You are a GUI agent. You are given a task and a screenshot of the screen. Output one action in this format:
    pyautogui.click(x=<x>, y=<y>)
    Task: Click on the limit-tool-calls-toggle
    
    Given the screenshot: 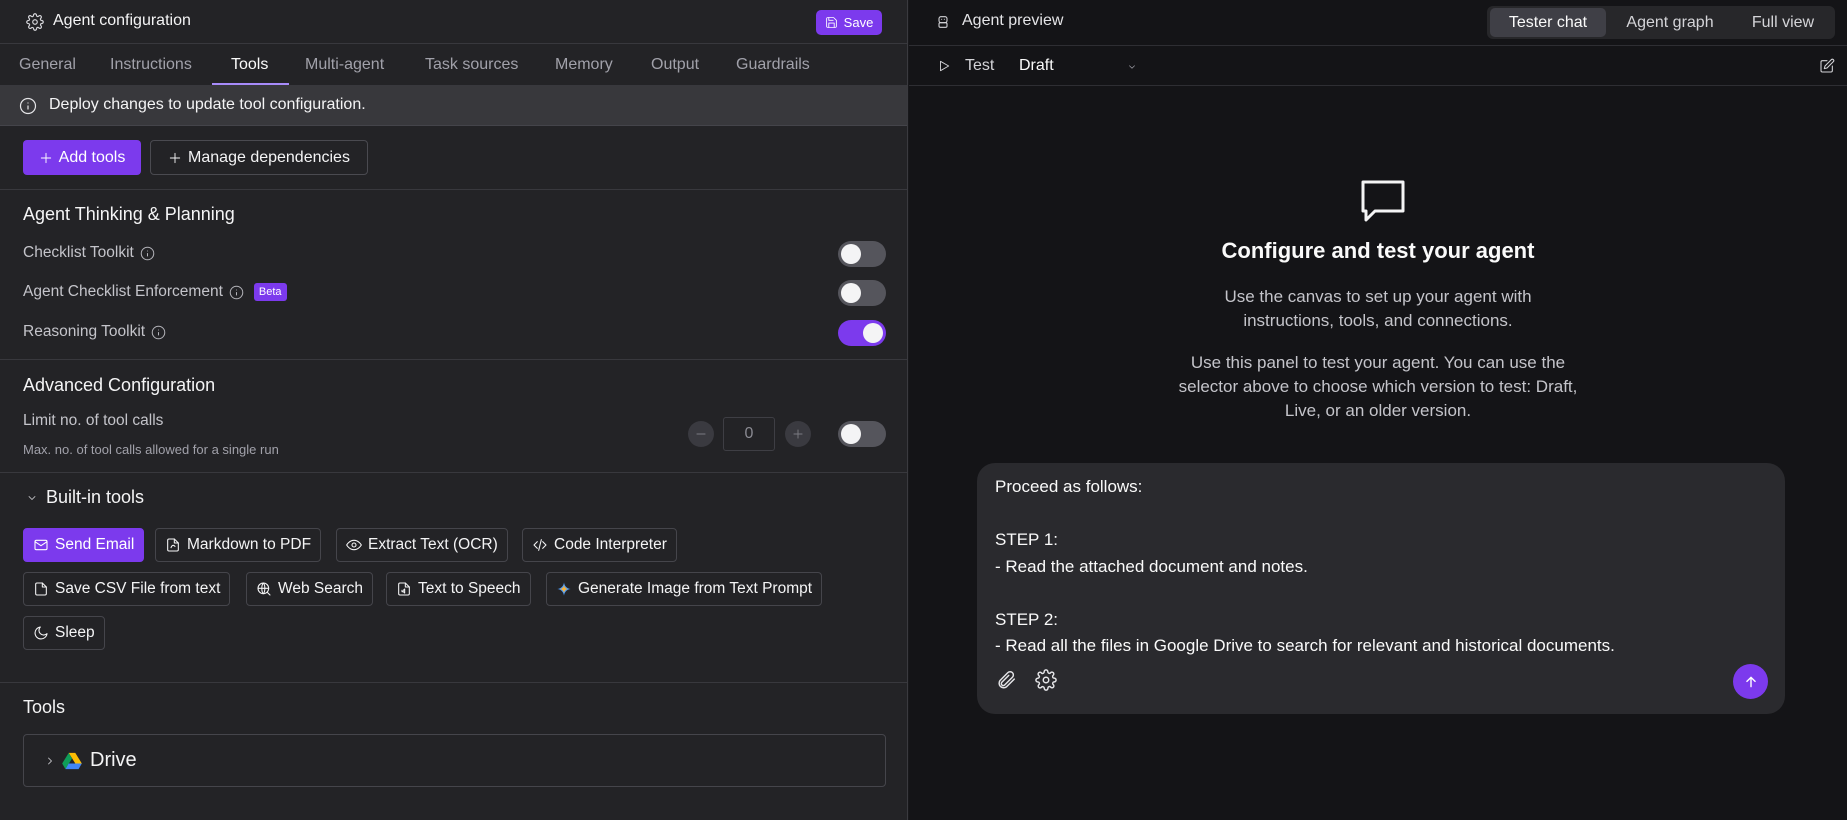 What is the action you would take?
    pyautogui.click(x=862, y=434)
    